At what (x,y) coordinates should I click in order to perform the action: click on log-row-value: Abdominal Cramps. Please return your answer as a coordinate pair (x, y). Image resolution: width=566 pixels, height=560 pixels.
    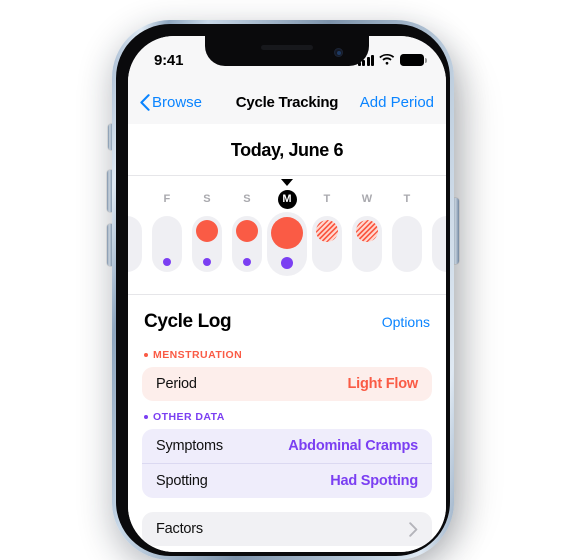
    Looking at the image, I should click on (353, 446).